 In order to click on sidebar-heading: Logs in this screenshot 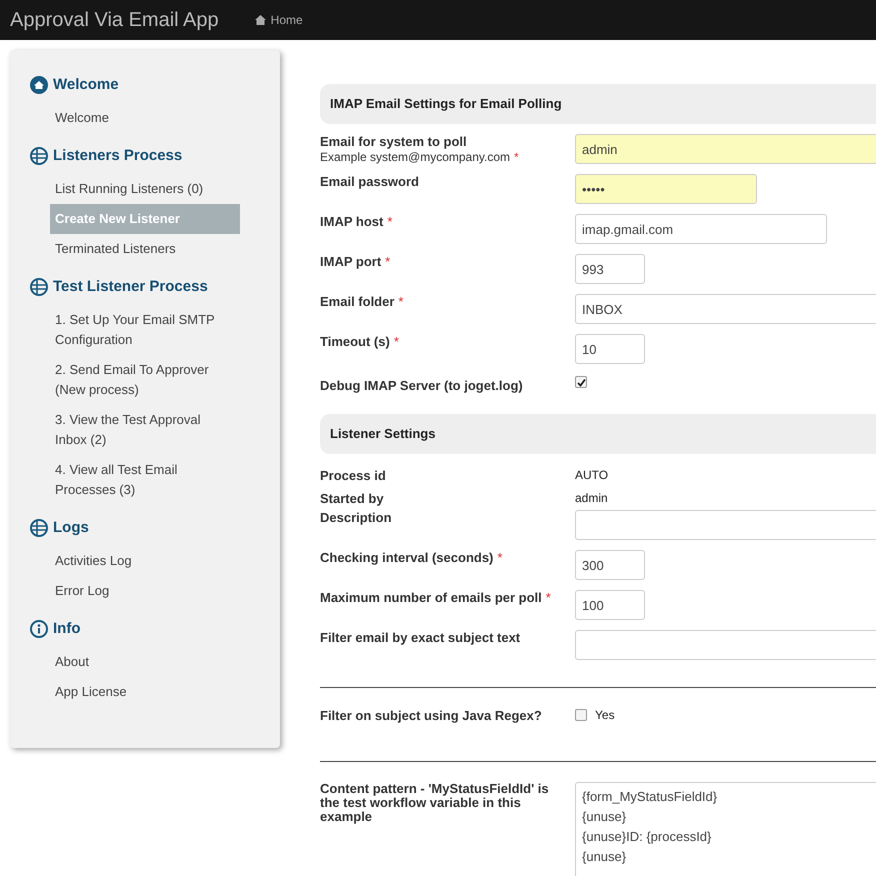, I will do `click(71, 528)`.